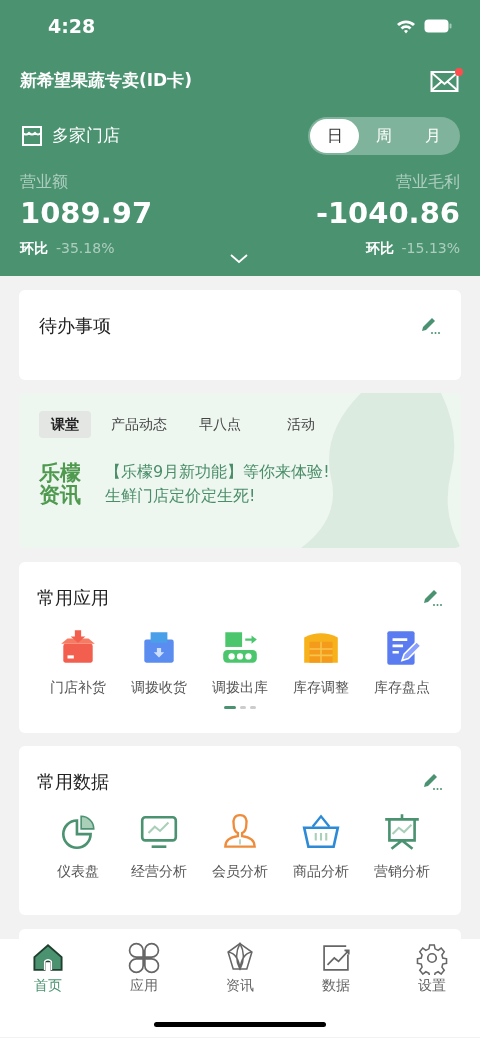 The width and height of the screenshot is (480, 1038). Describe the element at coordinates (220, 424) in the screenshot. I see `news-tab: 早八点` at that location.